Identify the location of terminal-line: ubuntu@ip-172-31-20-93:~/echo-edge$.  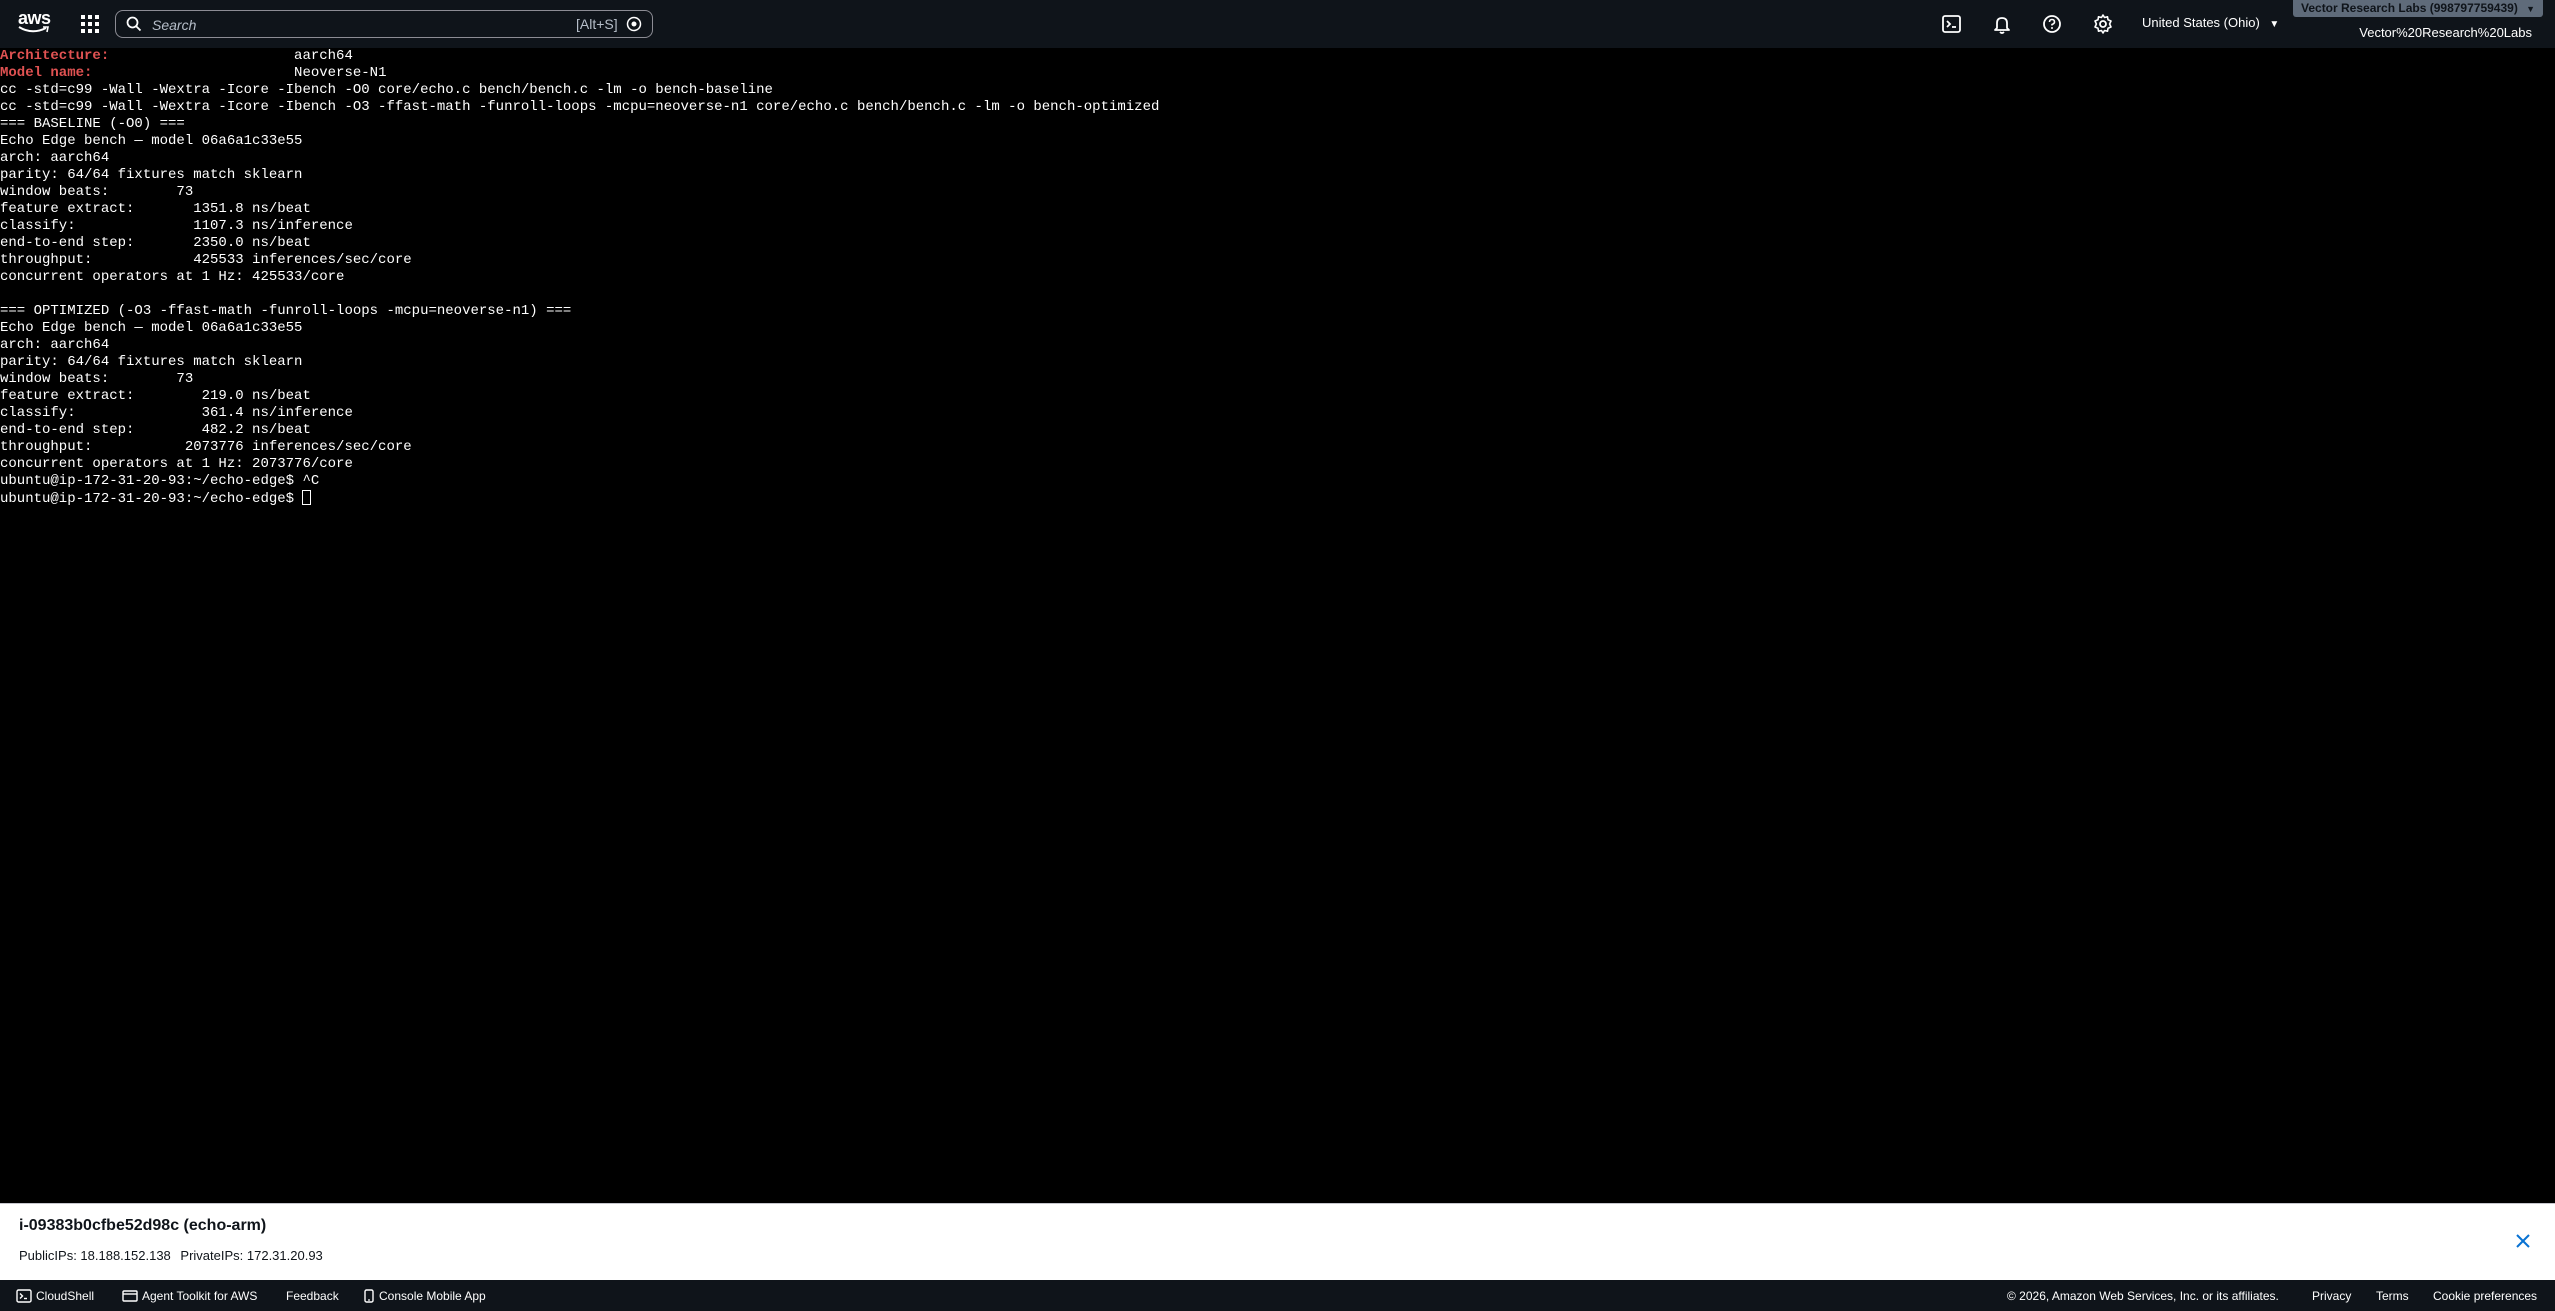
(1277, 498).